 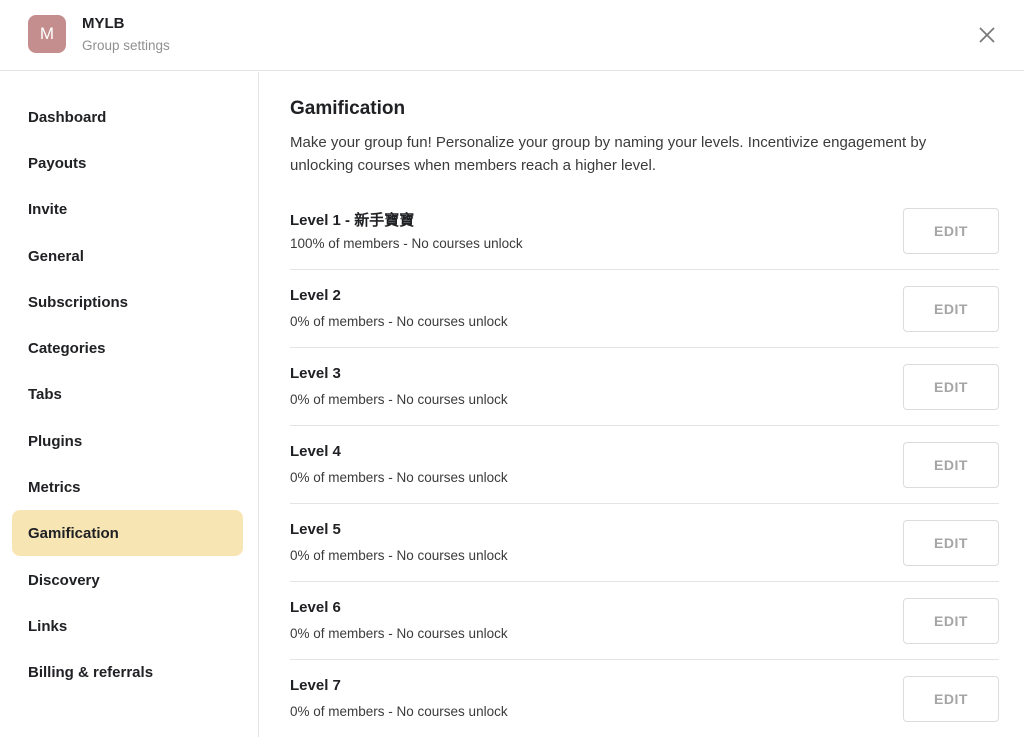 What do you see at coordinates (127, 441) in the screenshot?
I see `sidebar-item-plugins: Plugins` at bounding box center [127, 441].